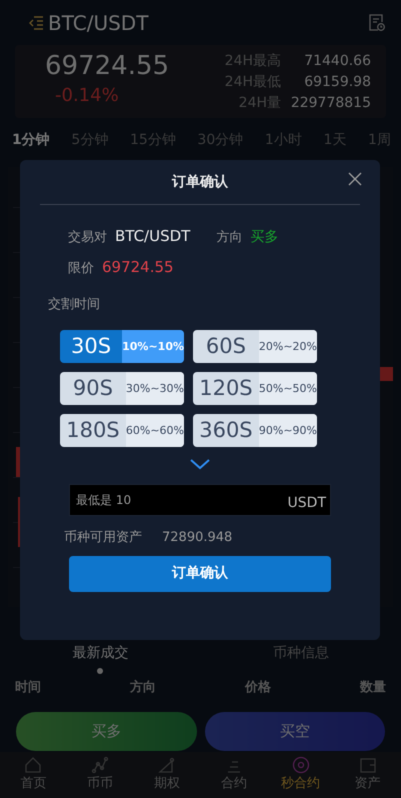 The height and width of the screenshot is (798, 401). I want to click on chevron-down-icon, so click(200, 464).